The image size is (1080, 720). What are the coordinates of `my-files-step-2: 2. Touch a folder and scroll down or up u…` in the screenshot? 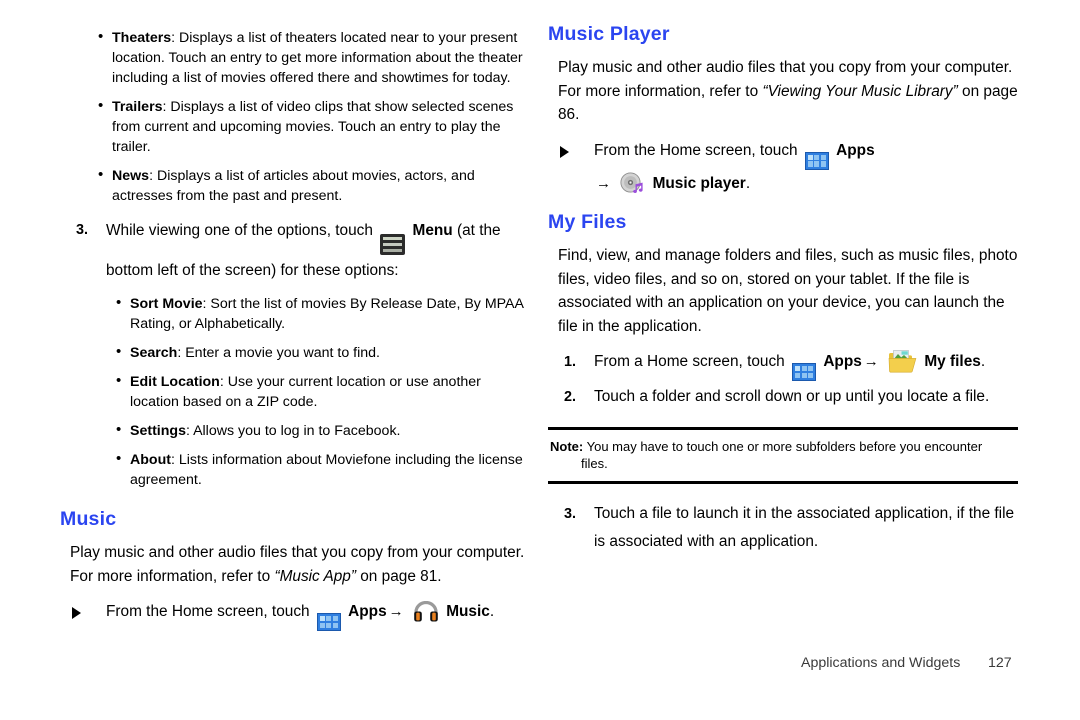 It's located at (783, 397).